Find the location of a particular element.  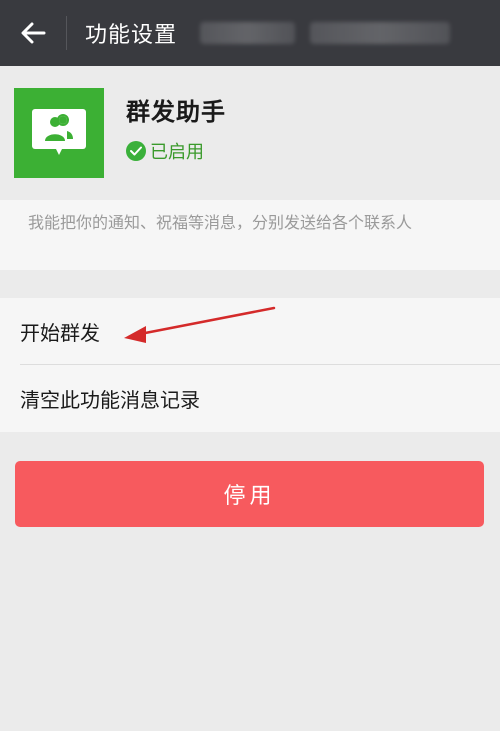

disable-button: 停用 is located at coordinates (249, 494).